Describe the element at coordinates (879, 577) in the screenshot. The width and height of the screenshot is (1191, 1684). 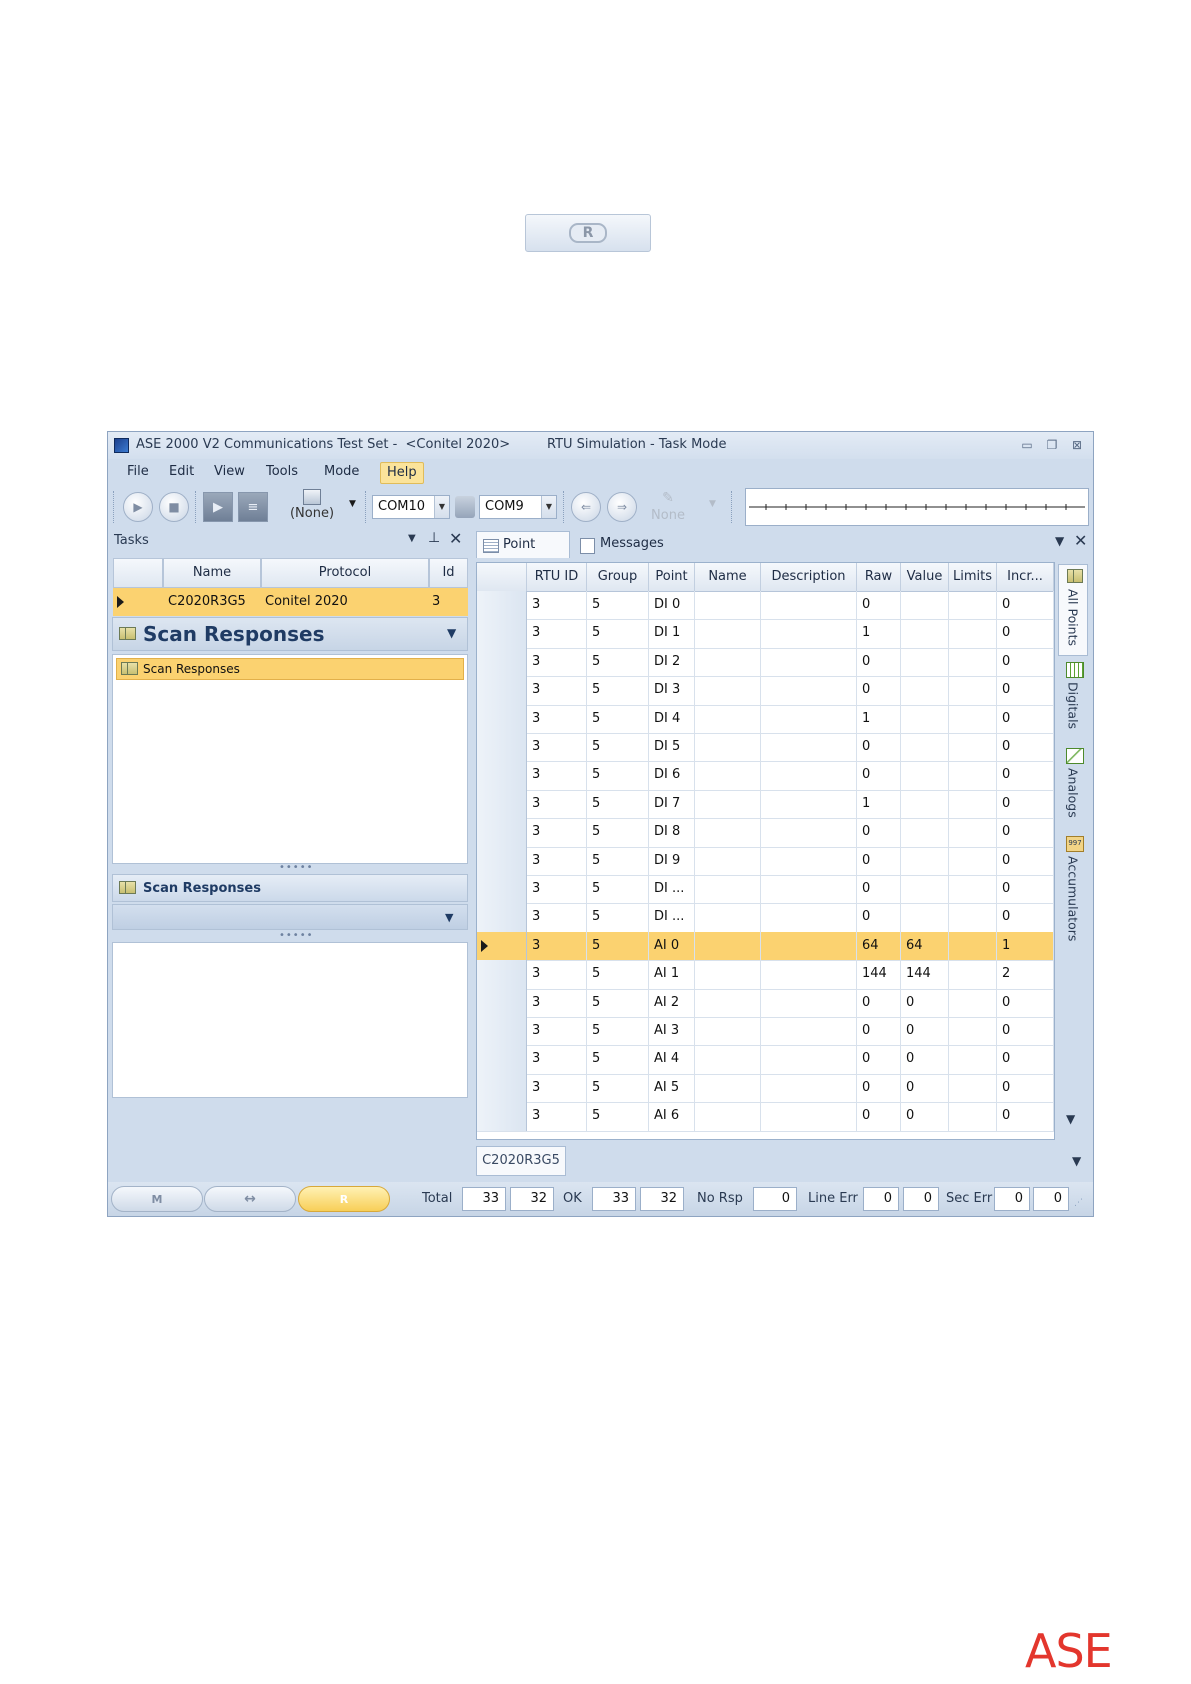
I see `pl-col-raw: Raw` at that location.